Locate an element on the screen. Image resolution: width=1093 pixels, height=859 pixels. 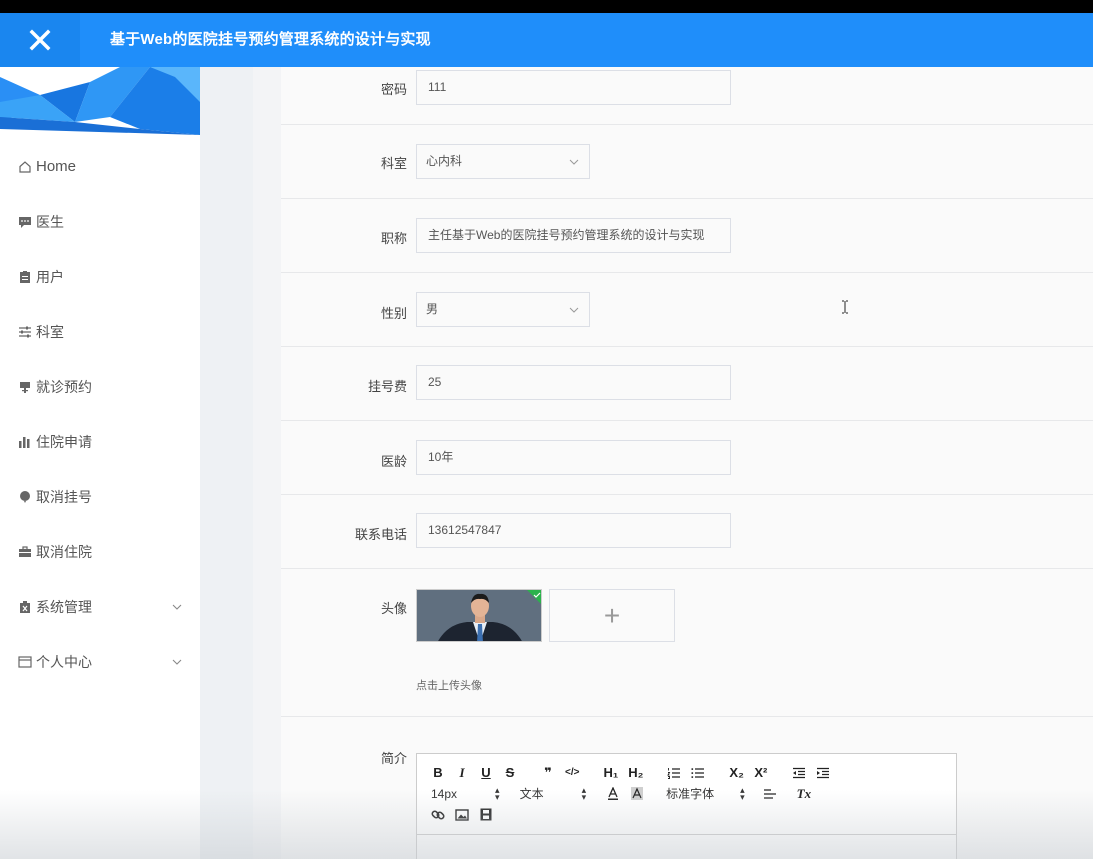
video-button is located at coordinates (486, 815).